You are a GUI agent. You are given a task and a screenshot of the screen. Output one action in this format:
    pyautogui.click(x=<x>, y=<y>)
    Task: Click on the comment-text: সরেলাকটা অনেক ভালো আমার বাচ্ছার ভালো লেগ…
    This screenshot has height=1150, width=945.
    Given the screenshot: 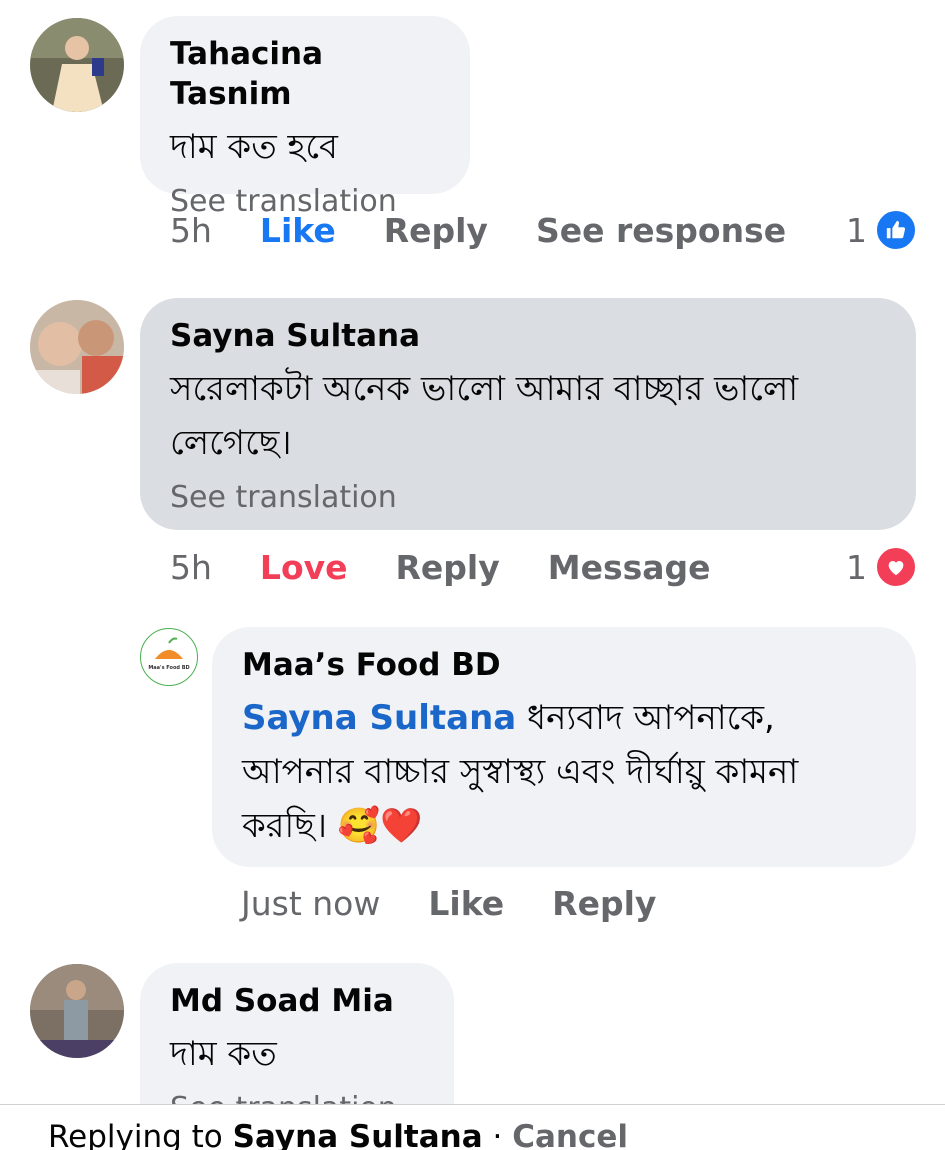 What is the action you would take?
    pyautogui.click(x=484, y=416)
    